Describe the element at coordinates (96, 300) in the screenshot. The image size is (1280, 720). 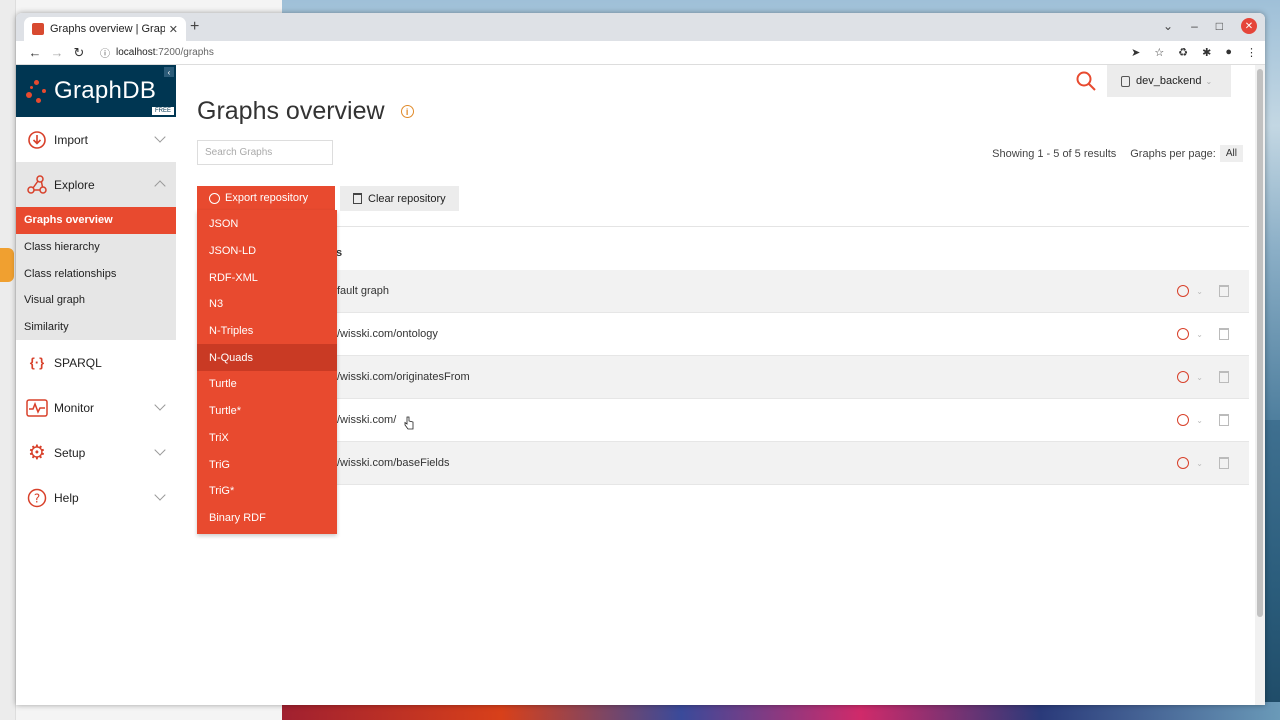
I see `sidebar-item-visual-graph: Visual graph` at that location.